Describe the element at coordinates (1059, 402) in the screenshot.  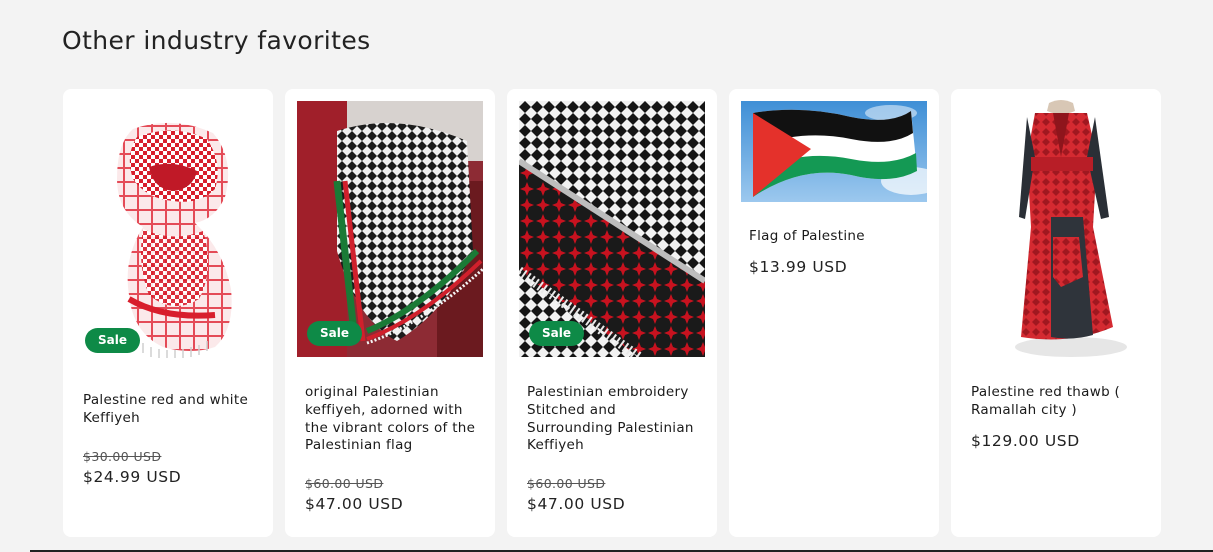
I see `product-title: Palestine red thawb ( Ramallah city )` at that location.